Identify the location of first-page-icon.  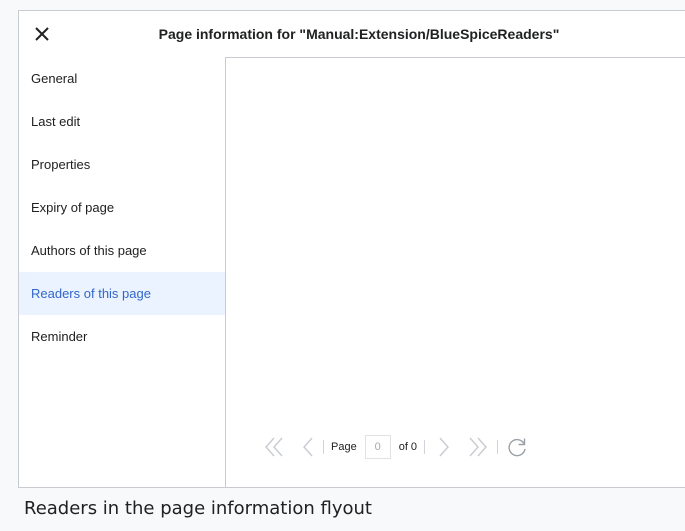
(274, 447).